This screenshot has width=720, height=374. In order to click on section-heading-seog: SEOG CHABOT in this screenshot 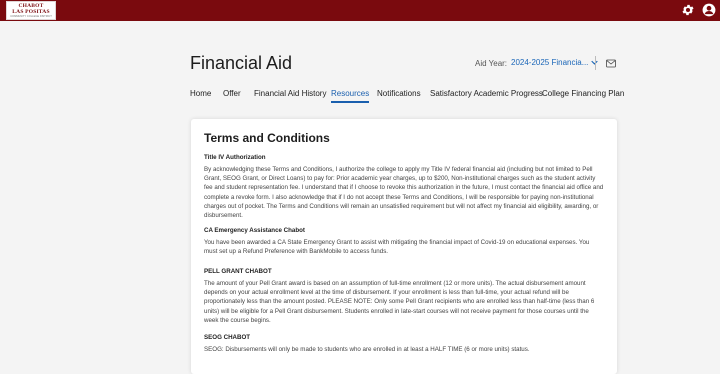, I will do `click(227, 337)`.